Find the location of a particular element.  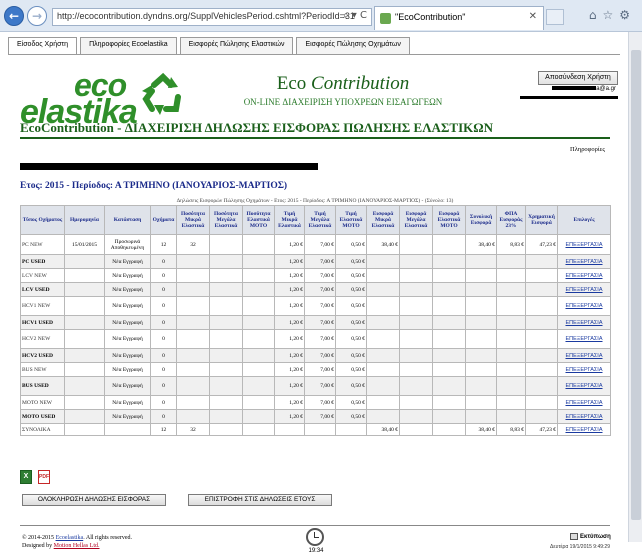

totals-vehicles: 12 is located at coordinates (163, 429).